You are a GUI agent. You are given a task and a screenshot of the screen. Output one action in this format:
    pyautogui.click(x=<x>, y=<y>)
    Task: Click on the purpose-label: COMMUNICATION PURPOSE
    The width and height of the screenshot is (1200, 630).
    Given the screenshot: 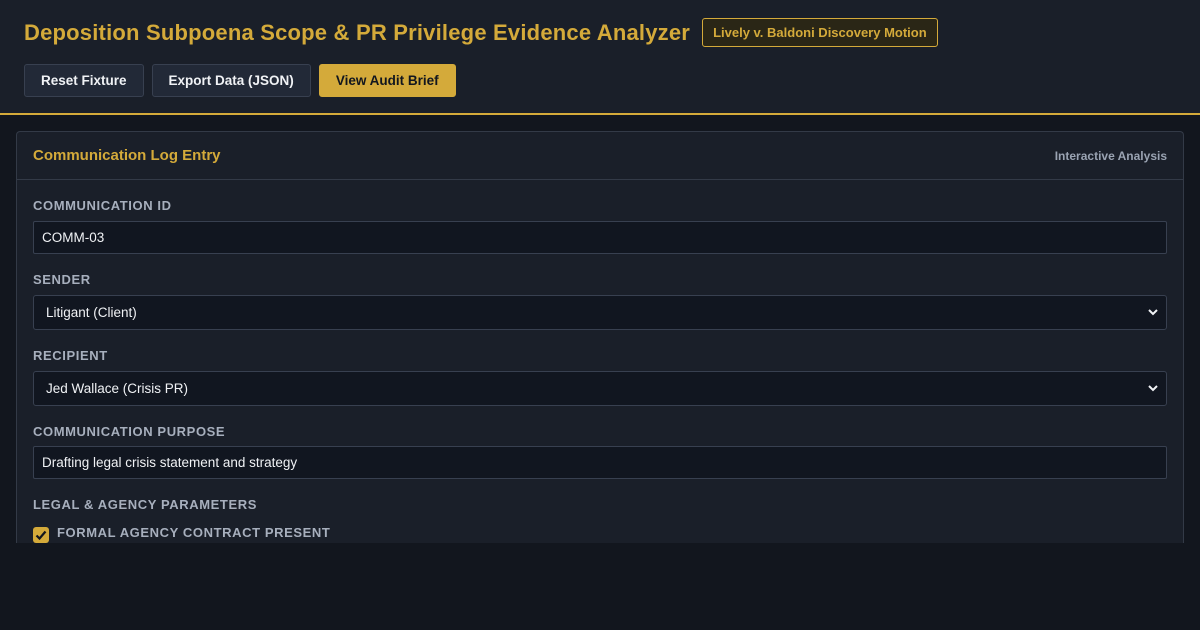 What is the action you would take?
    pyautogui.click(x=129, y=431)
    